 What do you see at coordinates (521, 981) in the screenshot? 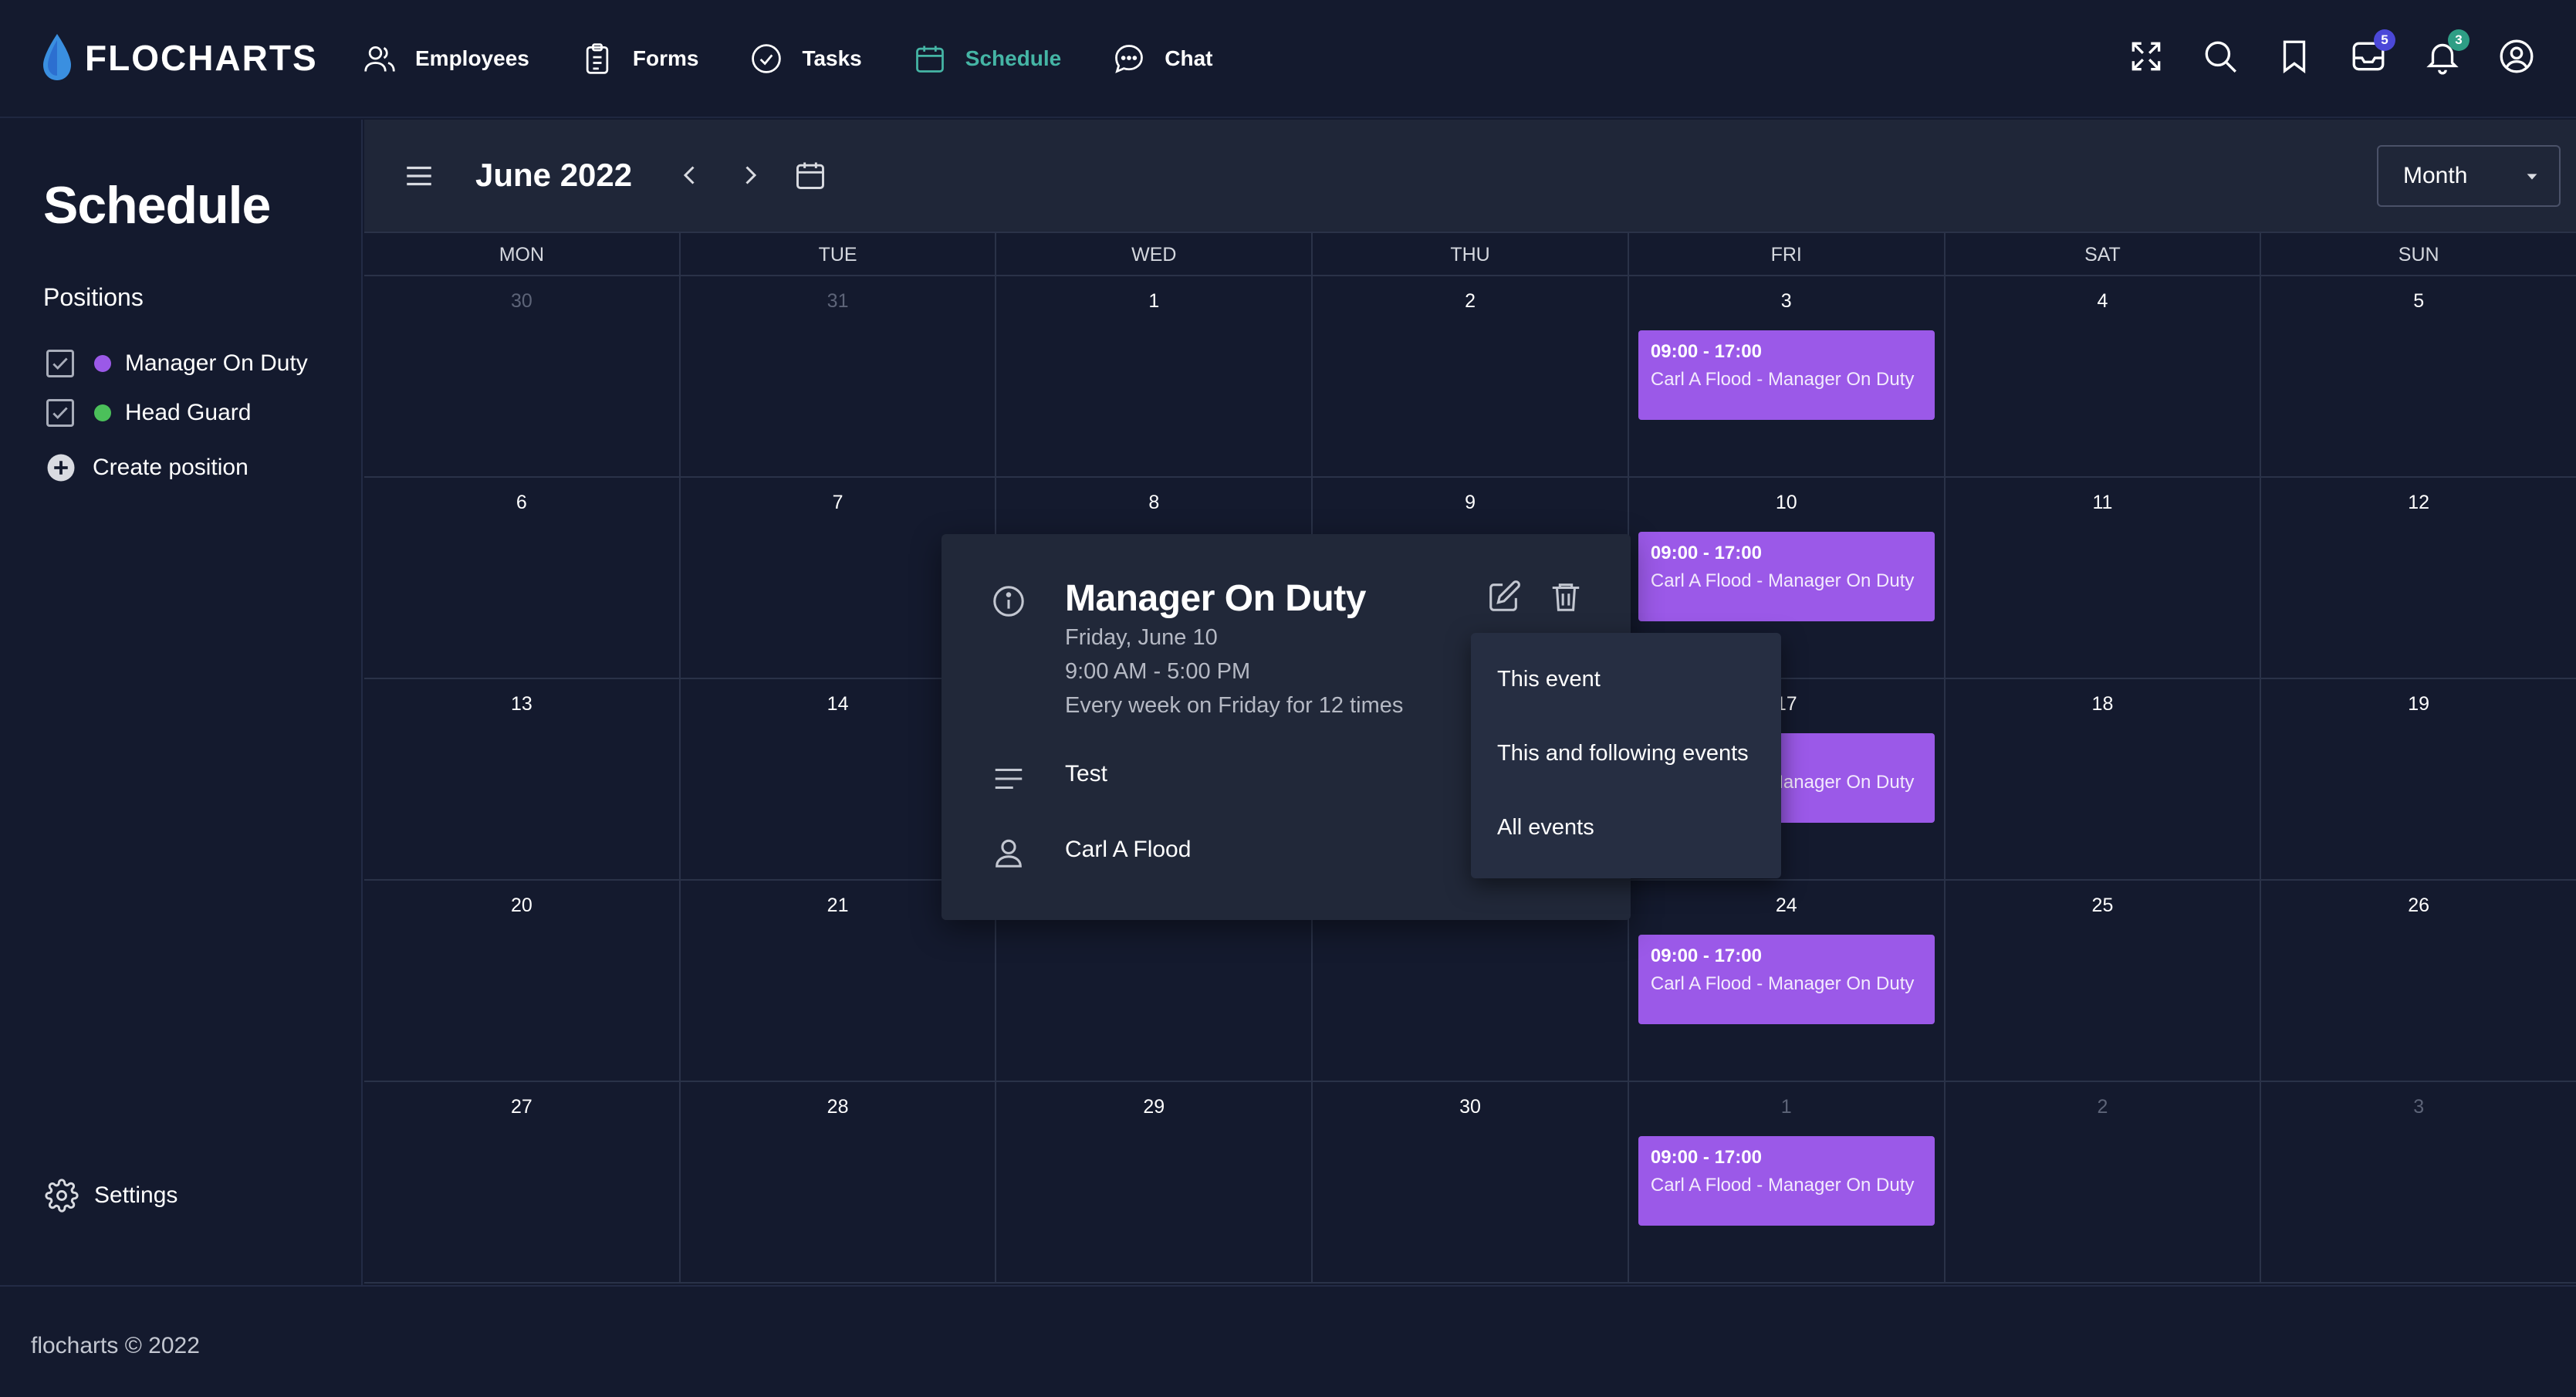
I see `day-cell: 20` at bounding box center [521, 981].